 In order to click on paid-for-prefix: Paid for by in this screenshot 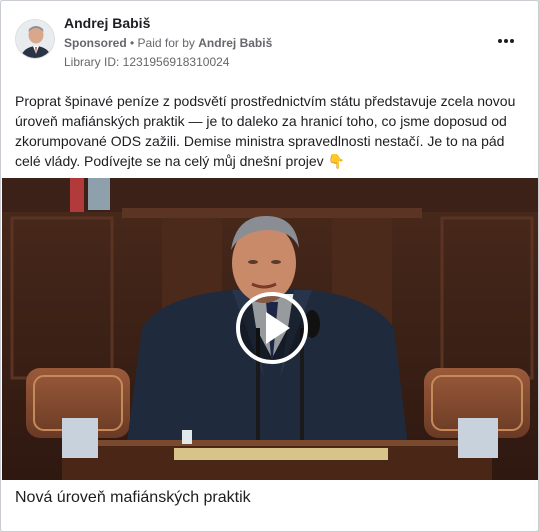, I will do `click(168, 43)`.